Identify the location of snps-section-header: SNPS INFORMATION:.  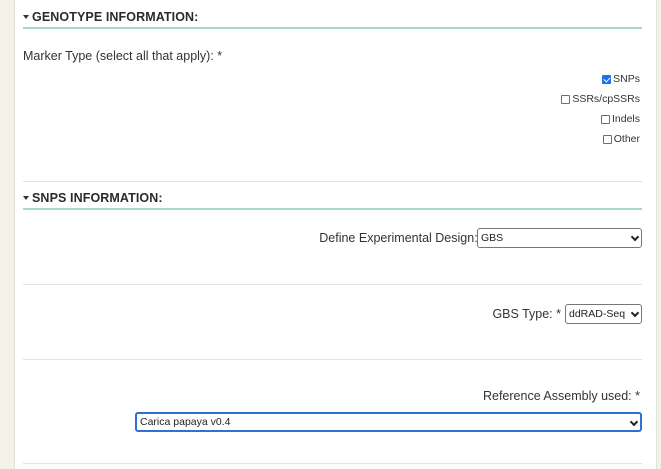
(332, 200).